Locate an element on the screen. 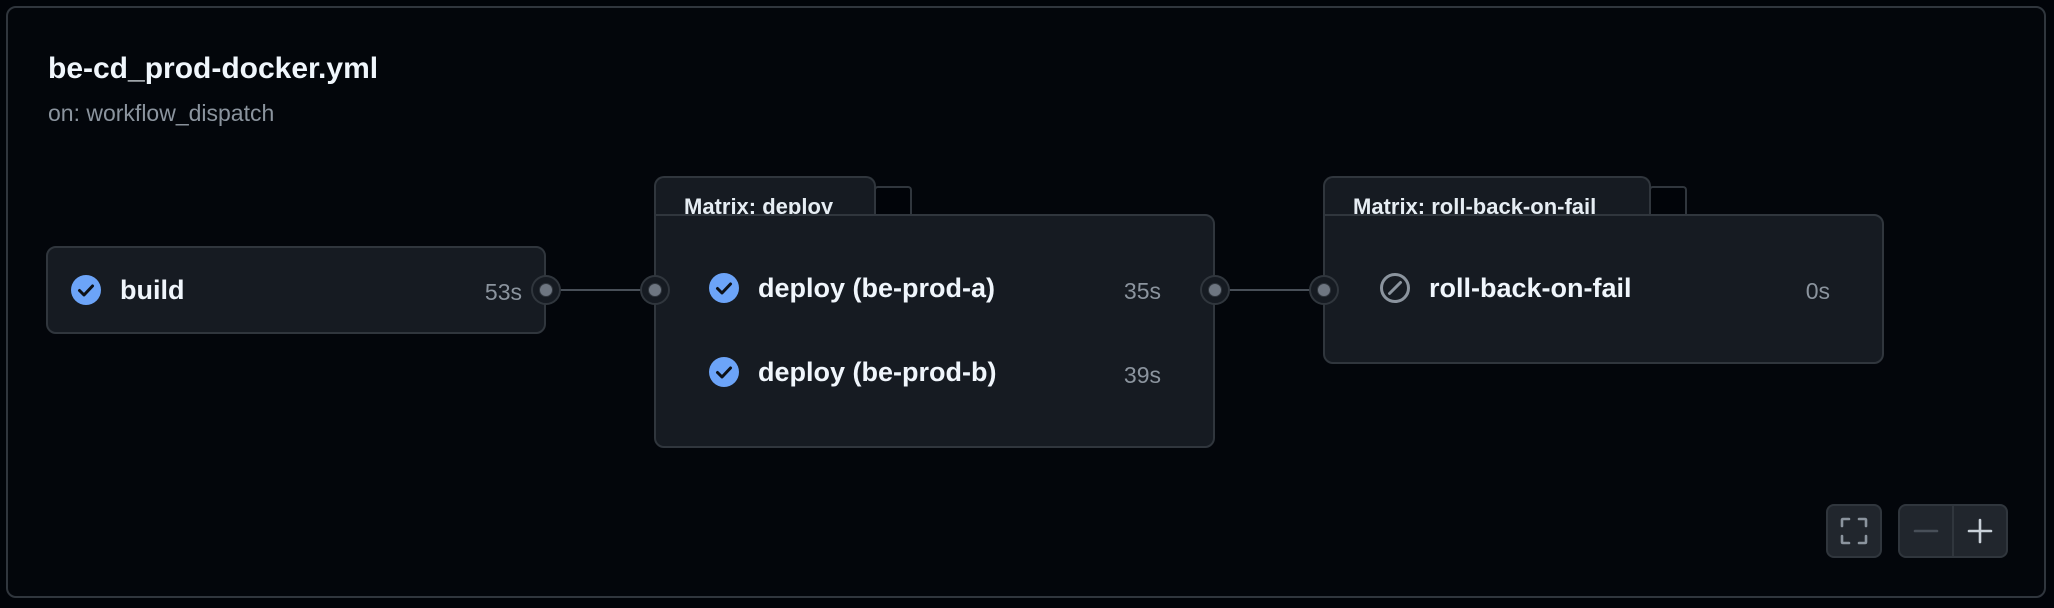 This screenshot has width=2054, height=608. zoom-out-button is located at coordinates (1926, 531).